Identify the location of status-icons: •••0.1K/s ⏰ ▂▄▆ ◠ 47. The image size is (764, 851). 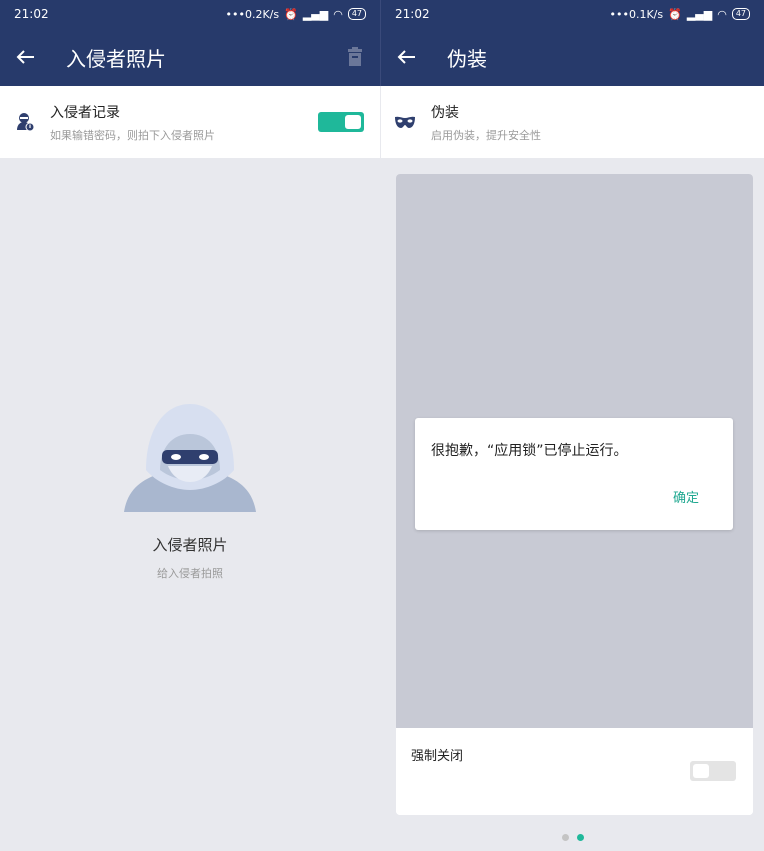
(679, 14).